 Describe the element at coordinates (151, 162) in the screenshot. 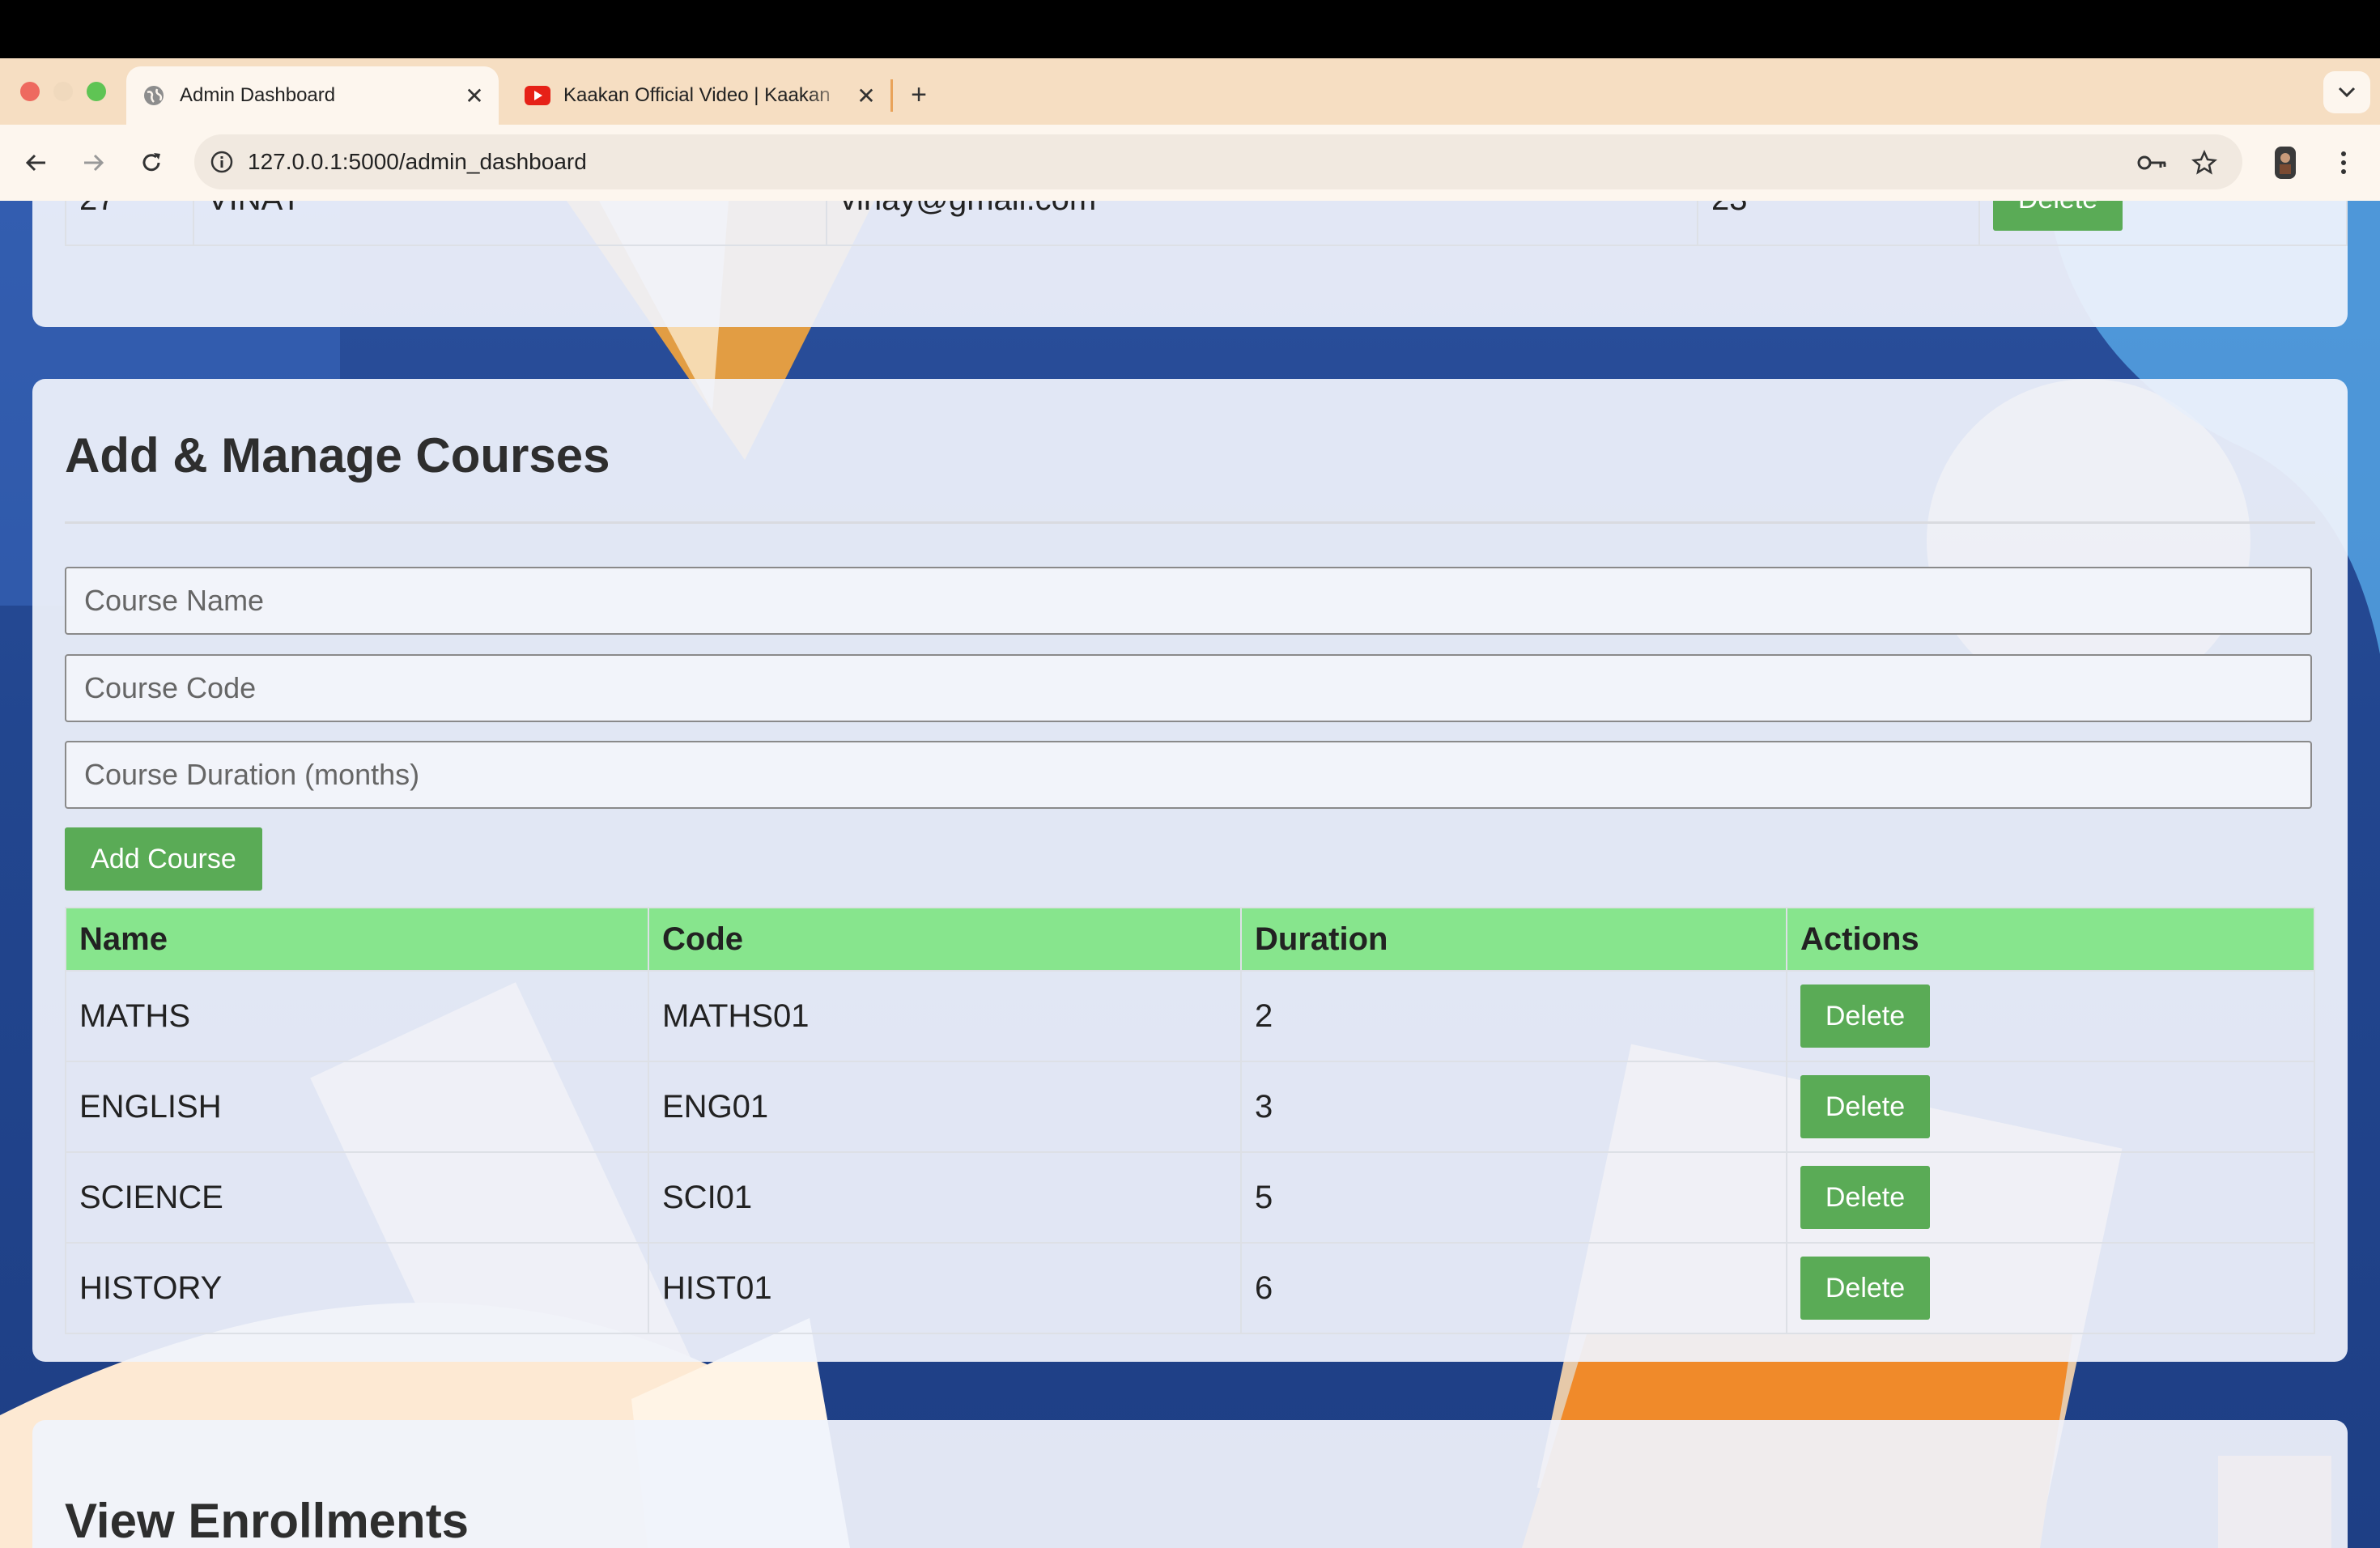

I see `reload-icon` at that location.